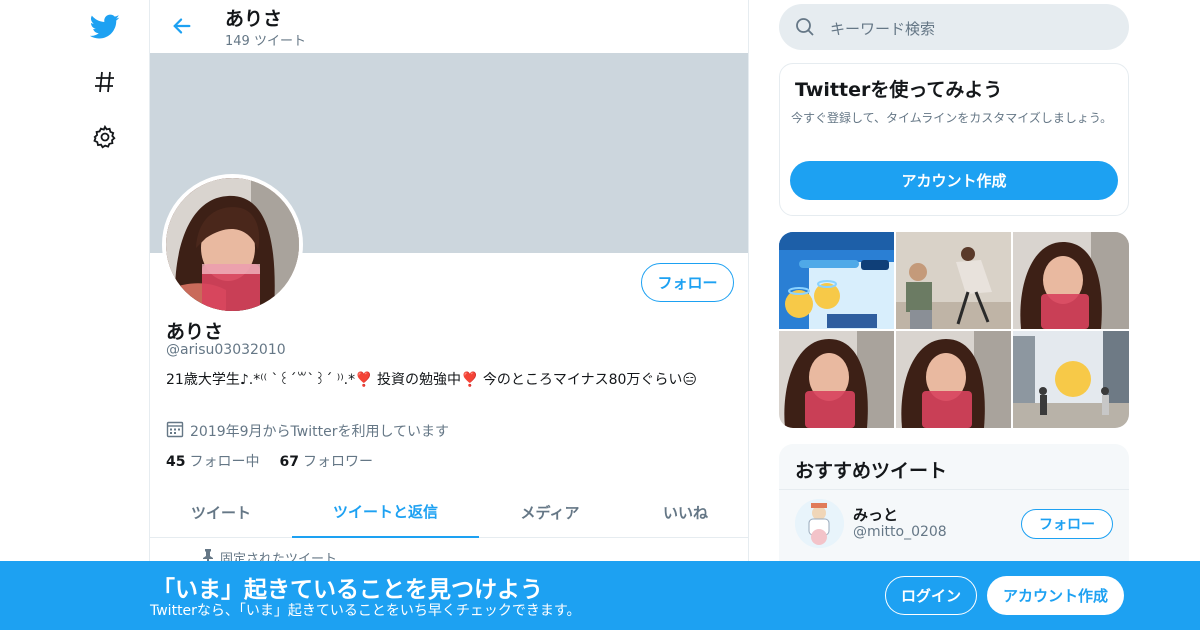 The width and height of the screenshot is (1200, 630). What do you see at coordinates (226, 350) in the screenshot?
I see `profile-handle: @arisu03032010` at bounding box center [226, 350].